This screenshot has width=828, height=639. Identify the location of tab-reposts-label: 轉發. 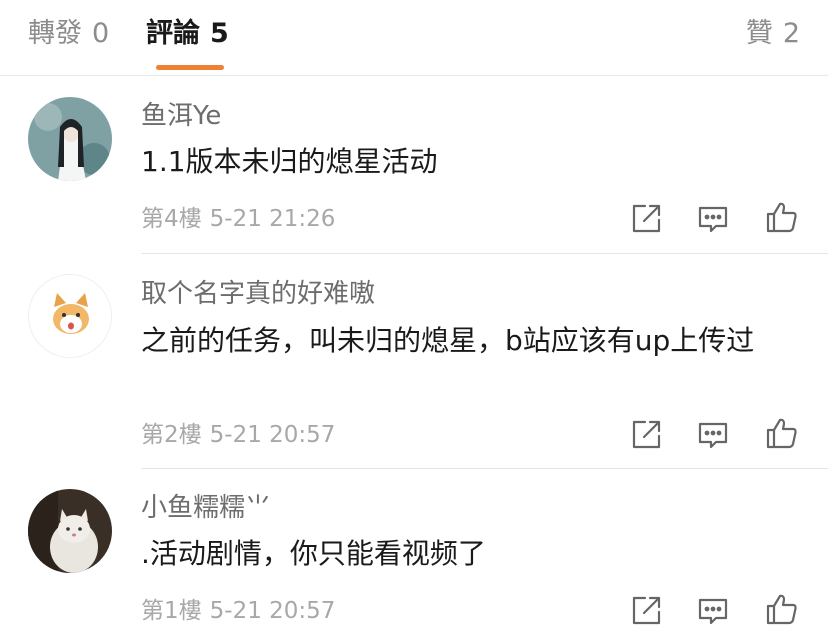
(55, 33).